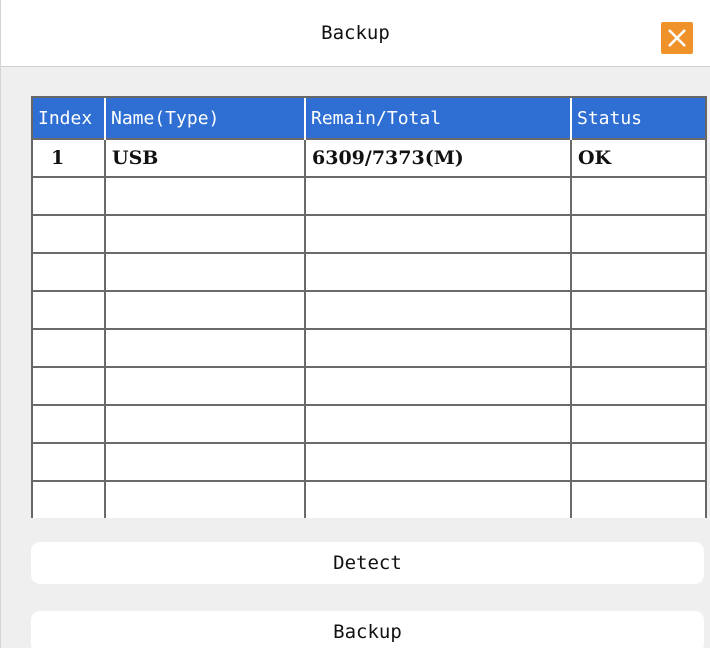 The width and height of the screenshot is (710, 648). I want to click on table-header-row: Index Name(Type) Remain/Total Status, so click(369, 118).